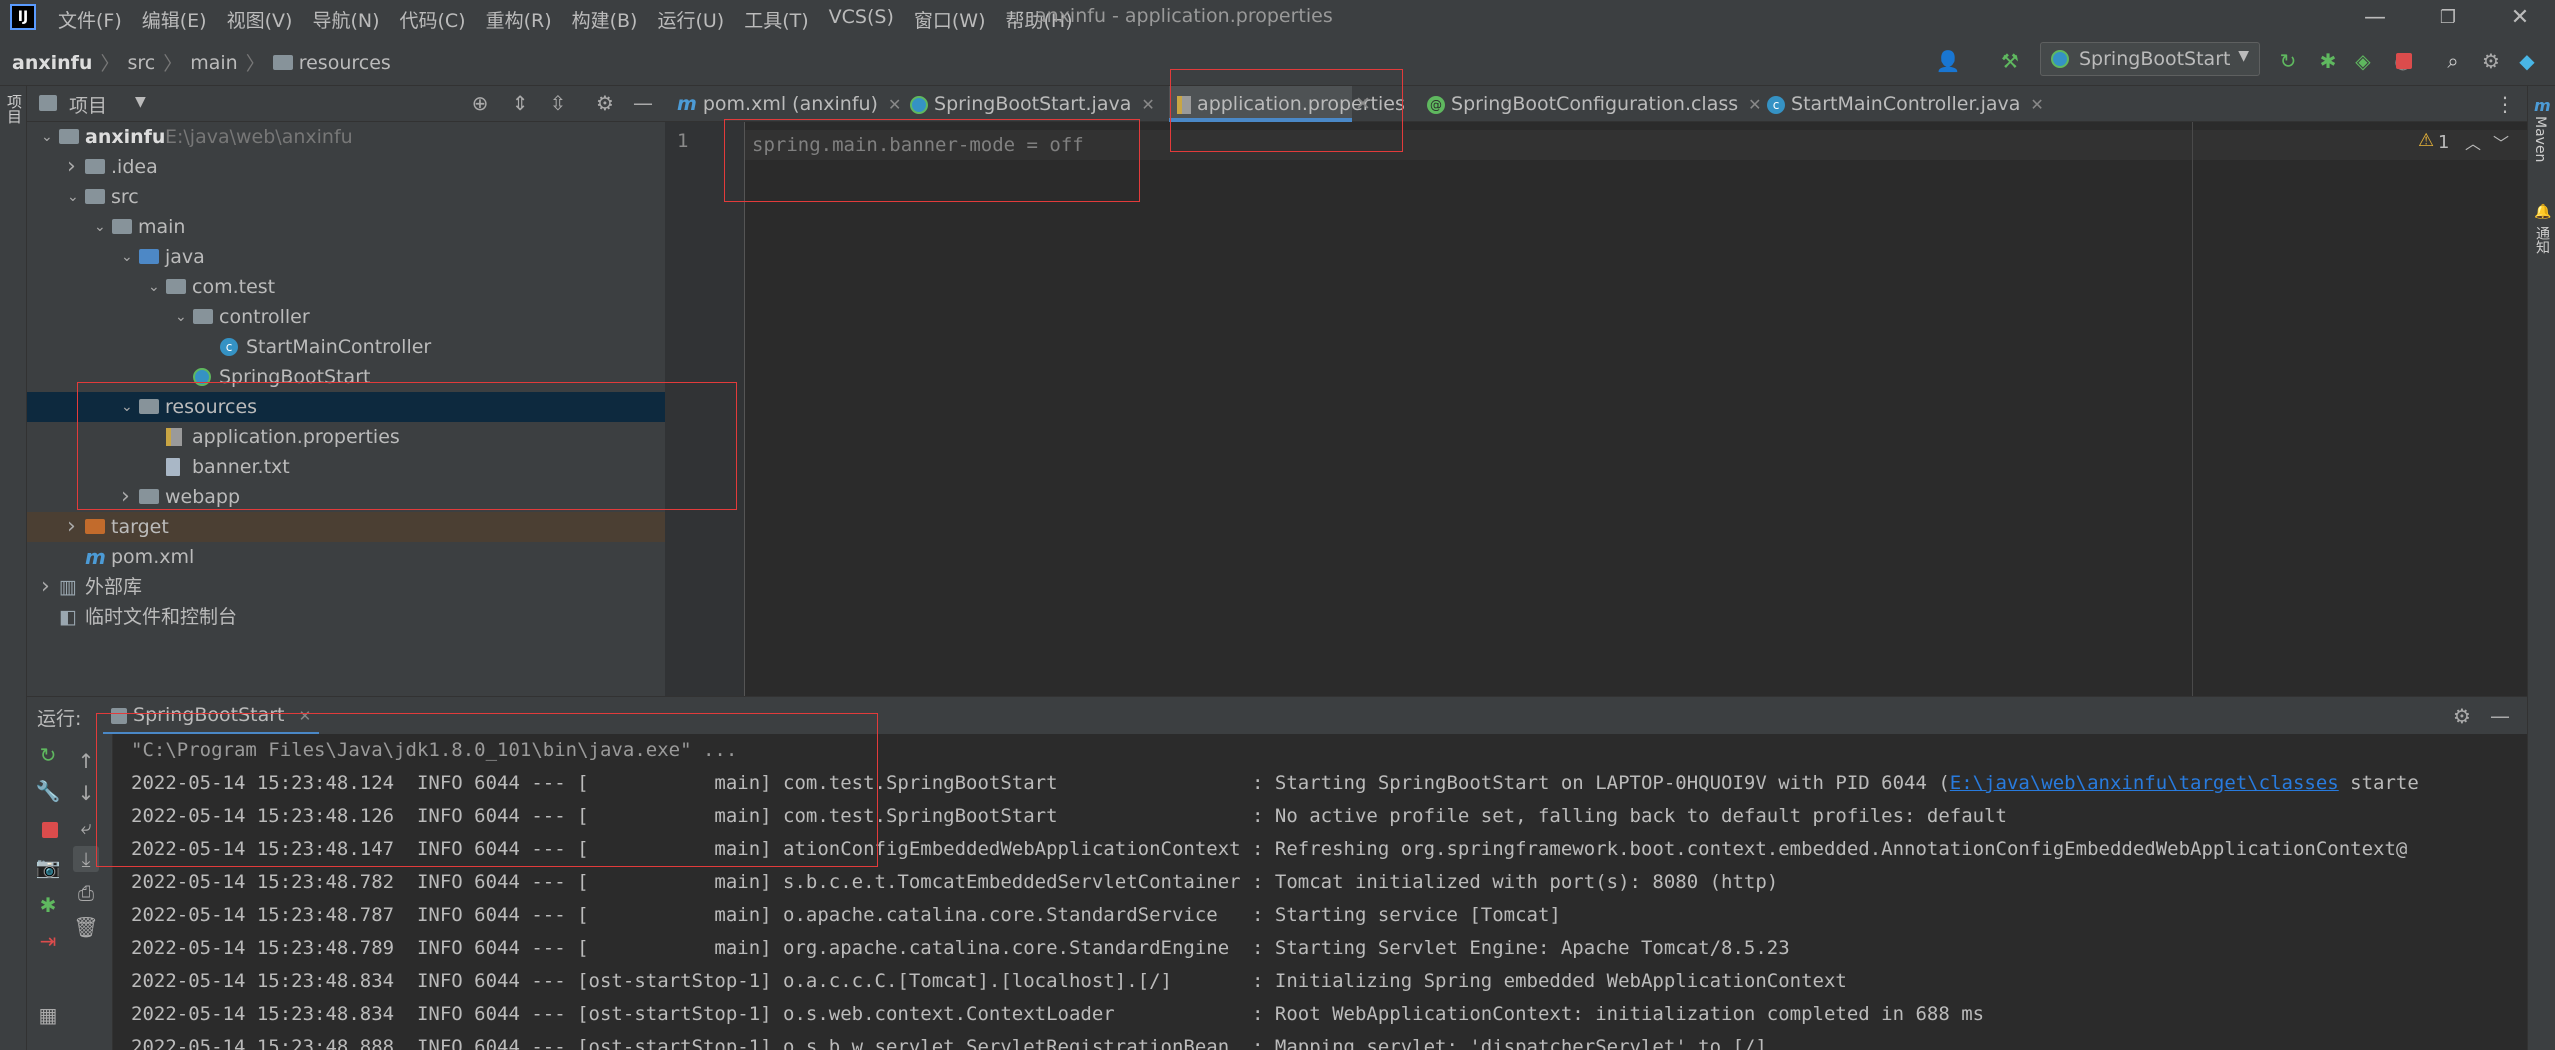  What do you see at coordinates (140, 102) in the screenshot?
I see `chevron-down-icon: ▼` at bounding box center [140, 102].